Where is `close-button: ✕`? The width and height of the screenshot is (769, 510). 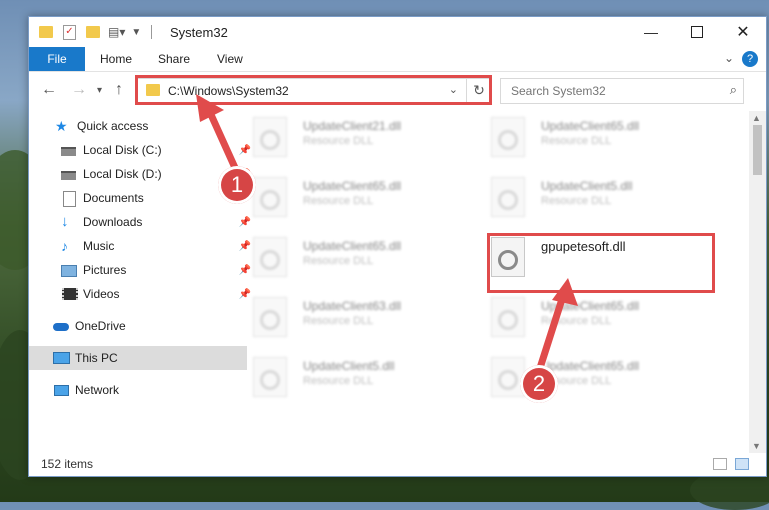
close-button: ✕ is located at coordinates (743, 32).